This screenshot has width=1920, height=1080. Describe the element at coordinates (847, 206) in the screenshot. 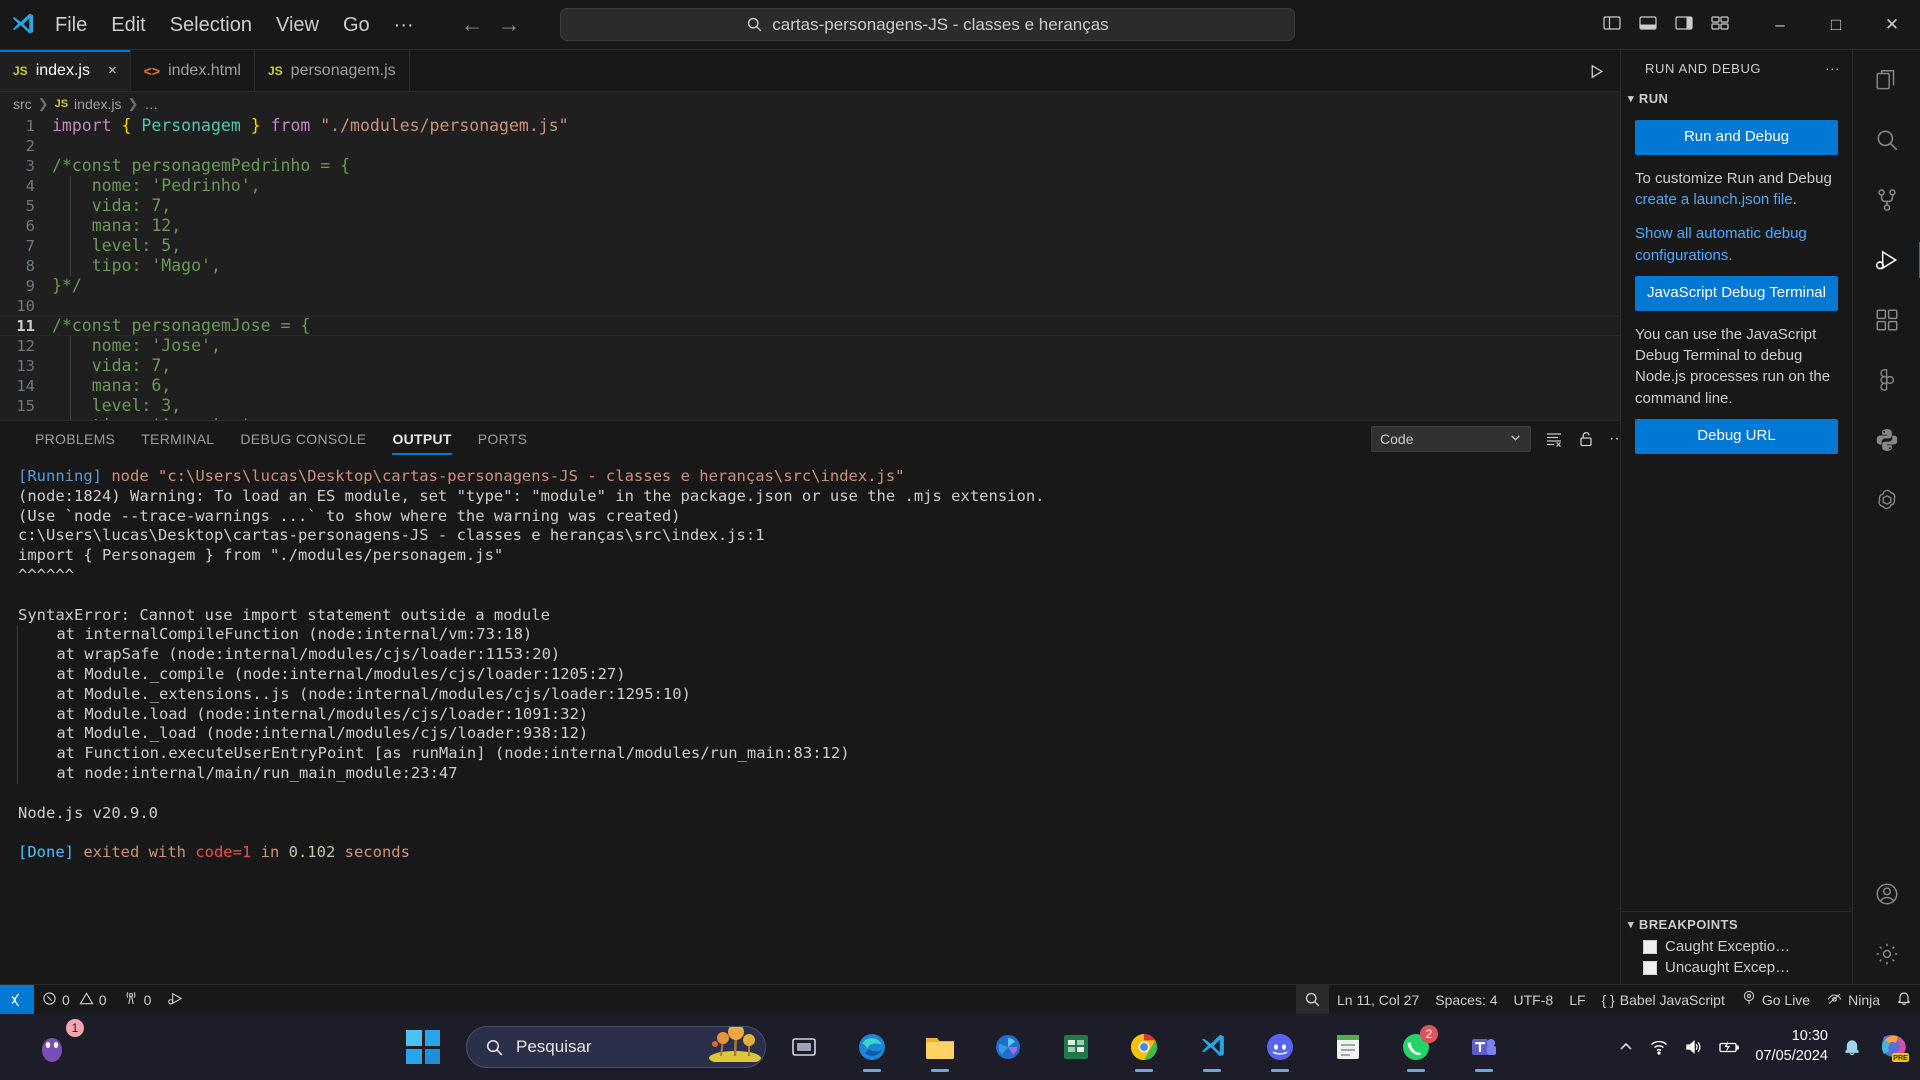

I see `code-line: 5 vida: 7,` at that location.